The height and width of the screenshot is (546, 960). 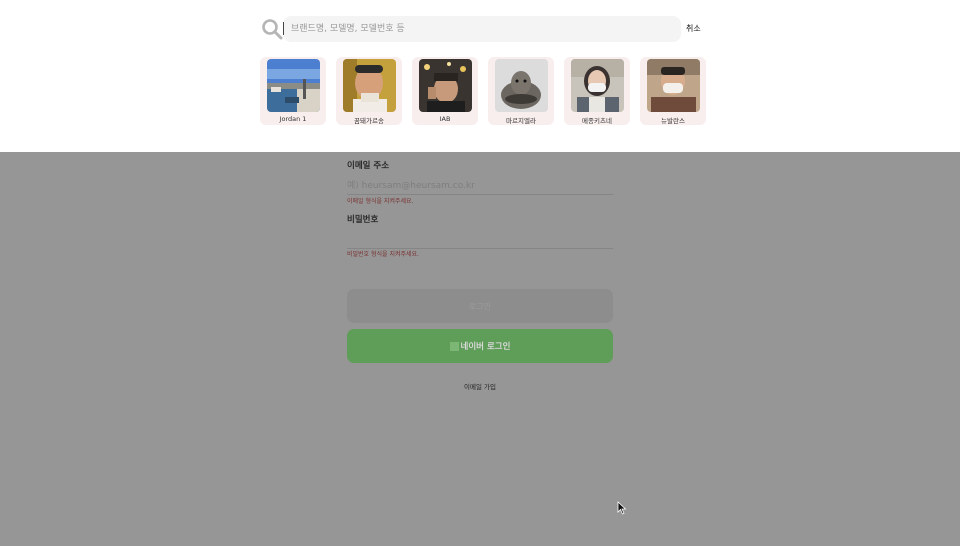 What do you see at coordinates (486, 91) in the screenshot?
I see `brand-shortcuts: Jordan 1 꿈돼가르송 IAB 마르지엘라 메종키츠네 뉴발란스` at bounding box center [486, 91].